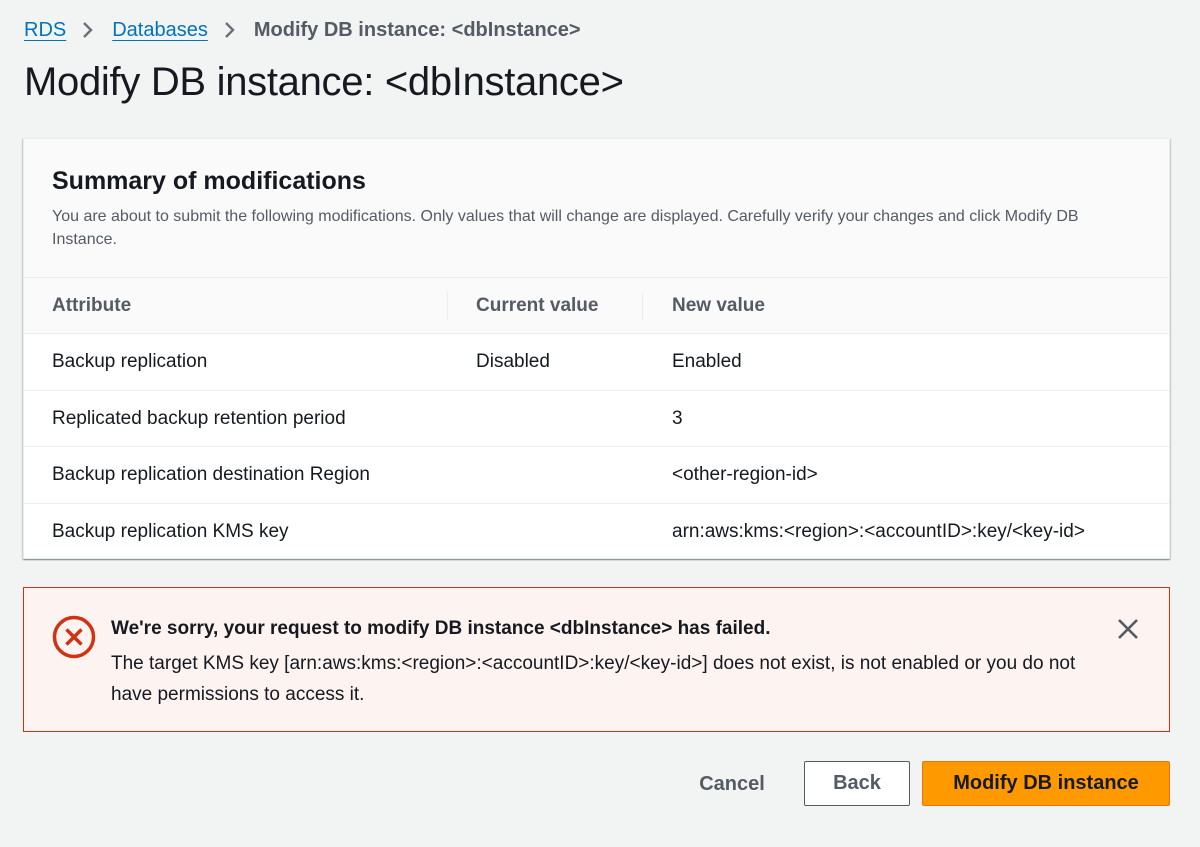 This screenshot has width=1200, height=847. Describe the element at coordinates (209, 181) in the screenshot. I see `summary-title: Summary of modifications` at that location.